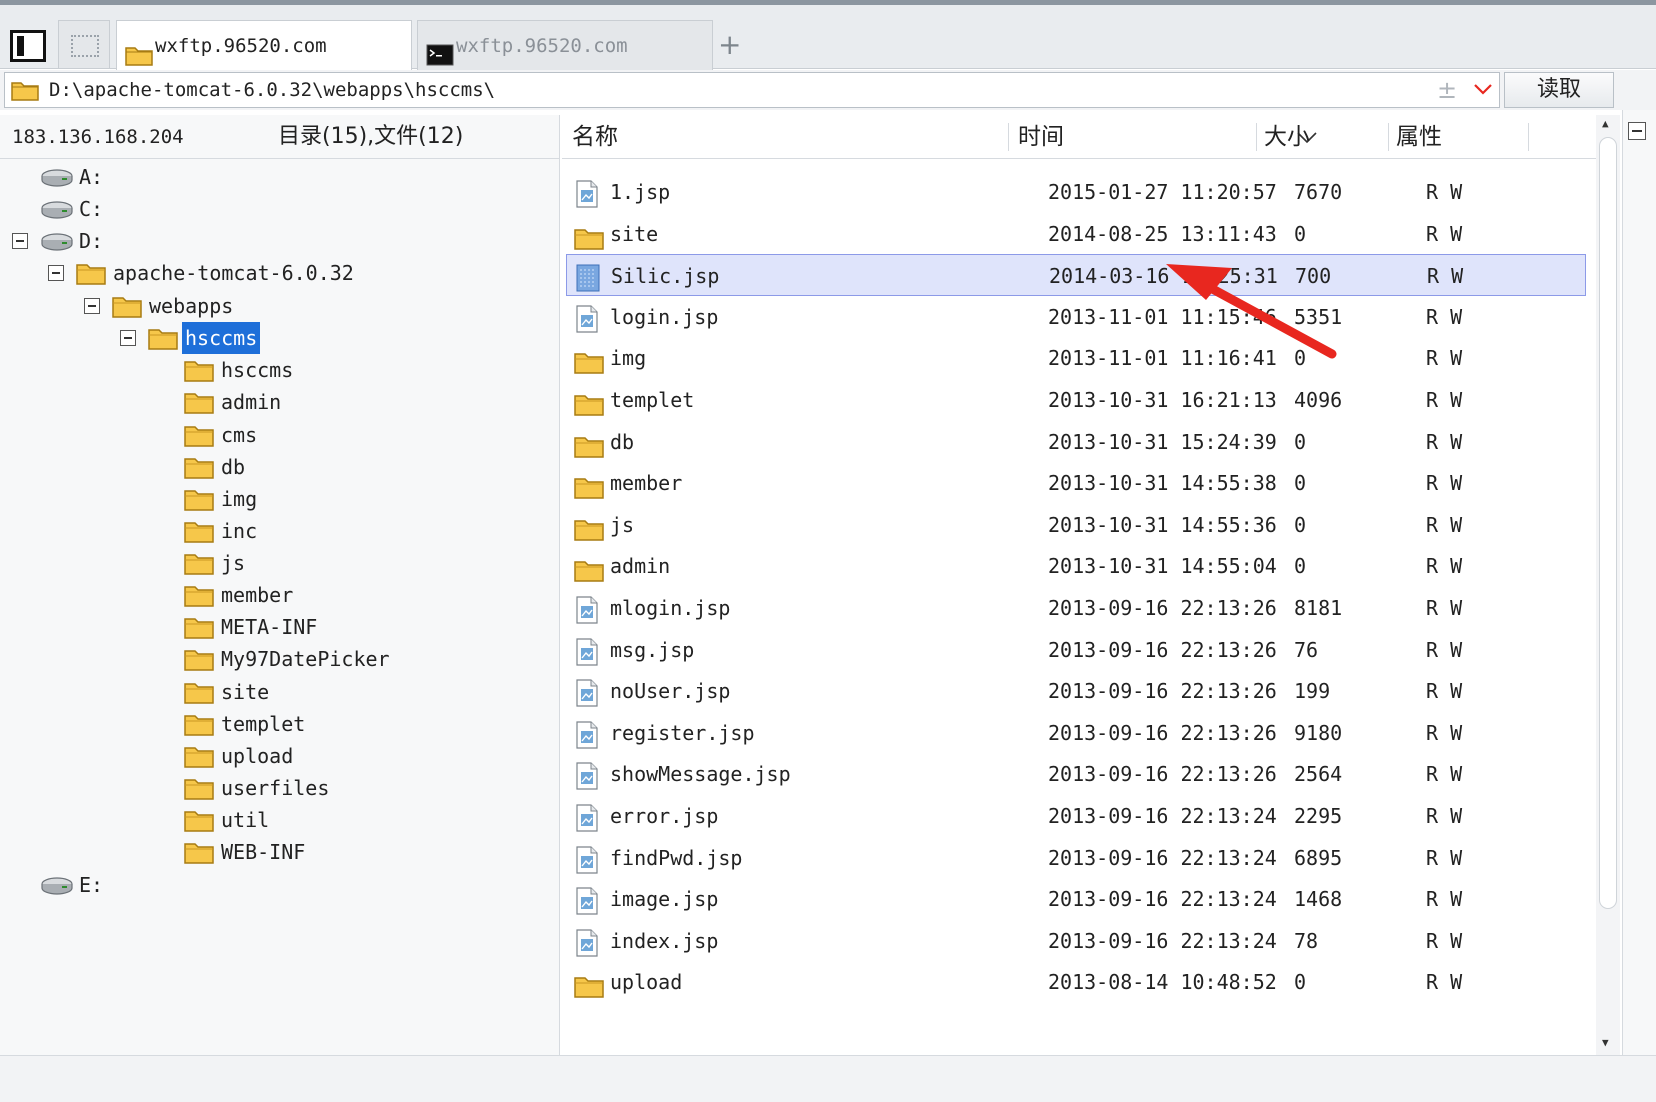 The height and width of the screenshot is (1102, 1656). I want to click on column-time: 时间, so click(1041, 137).